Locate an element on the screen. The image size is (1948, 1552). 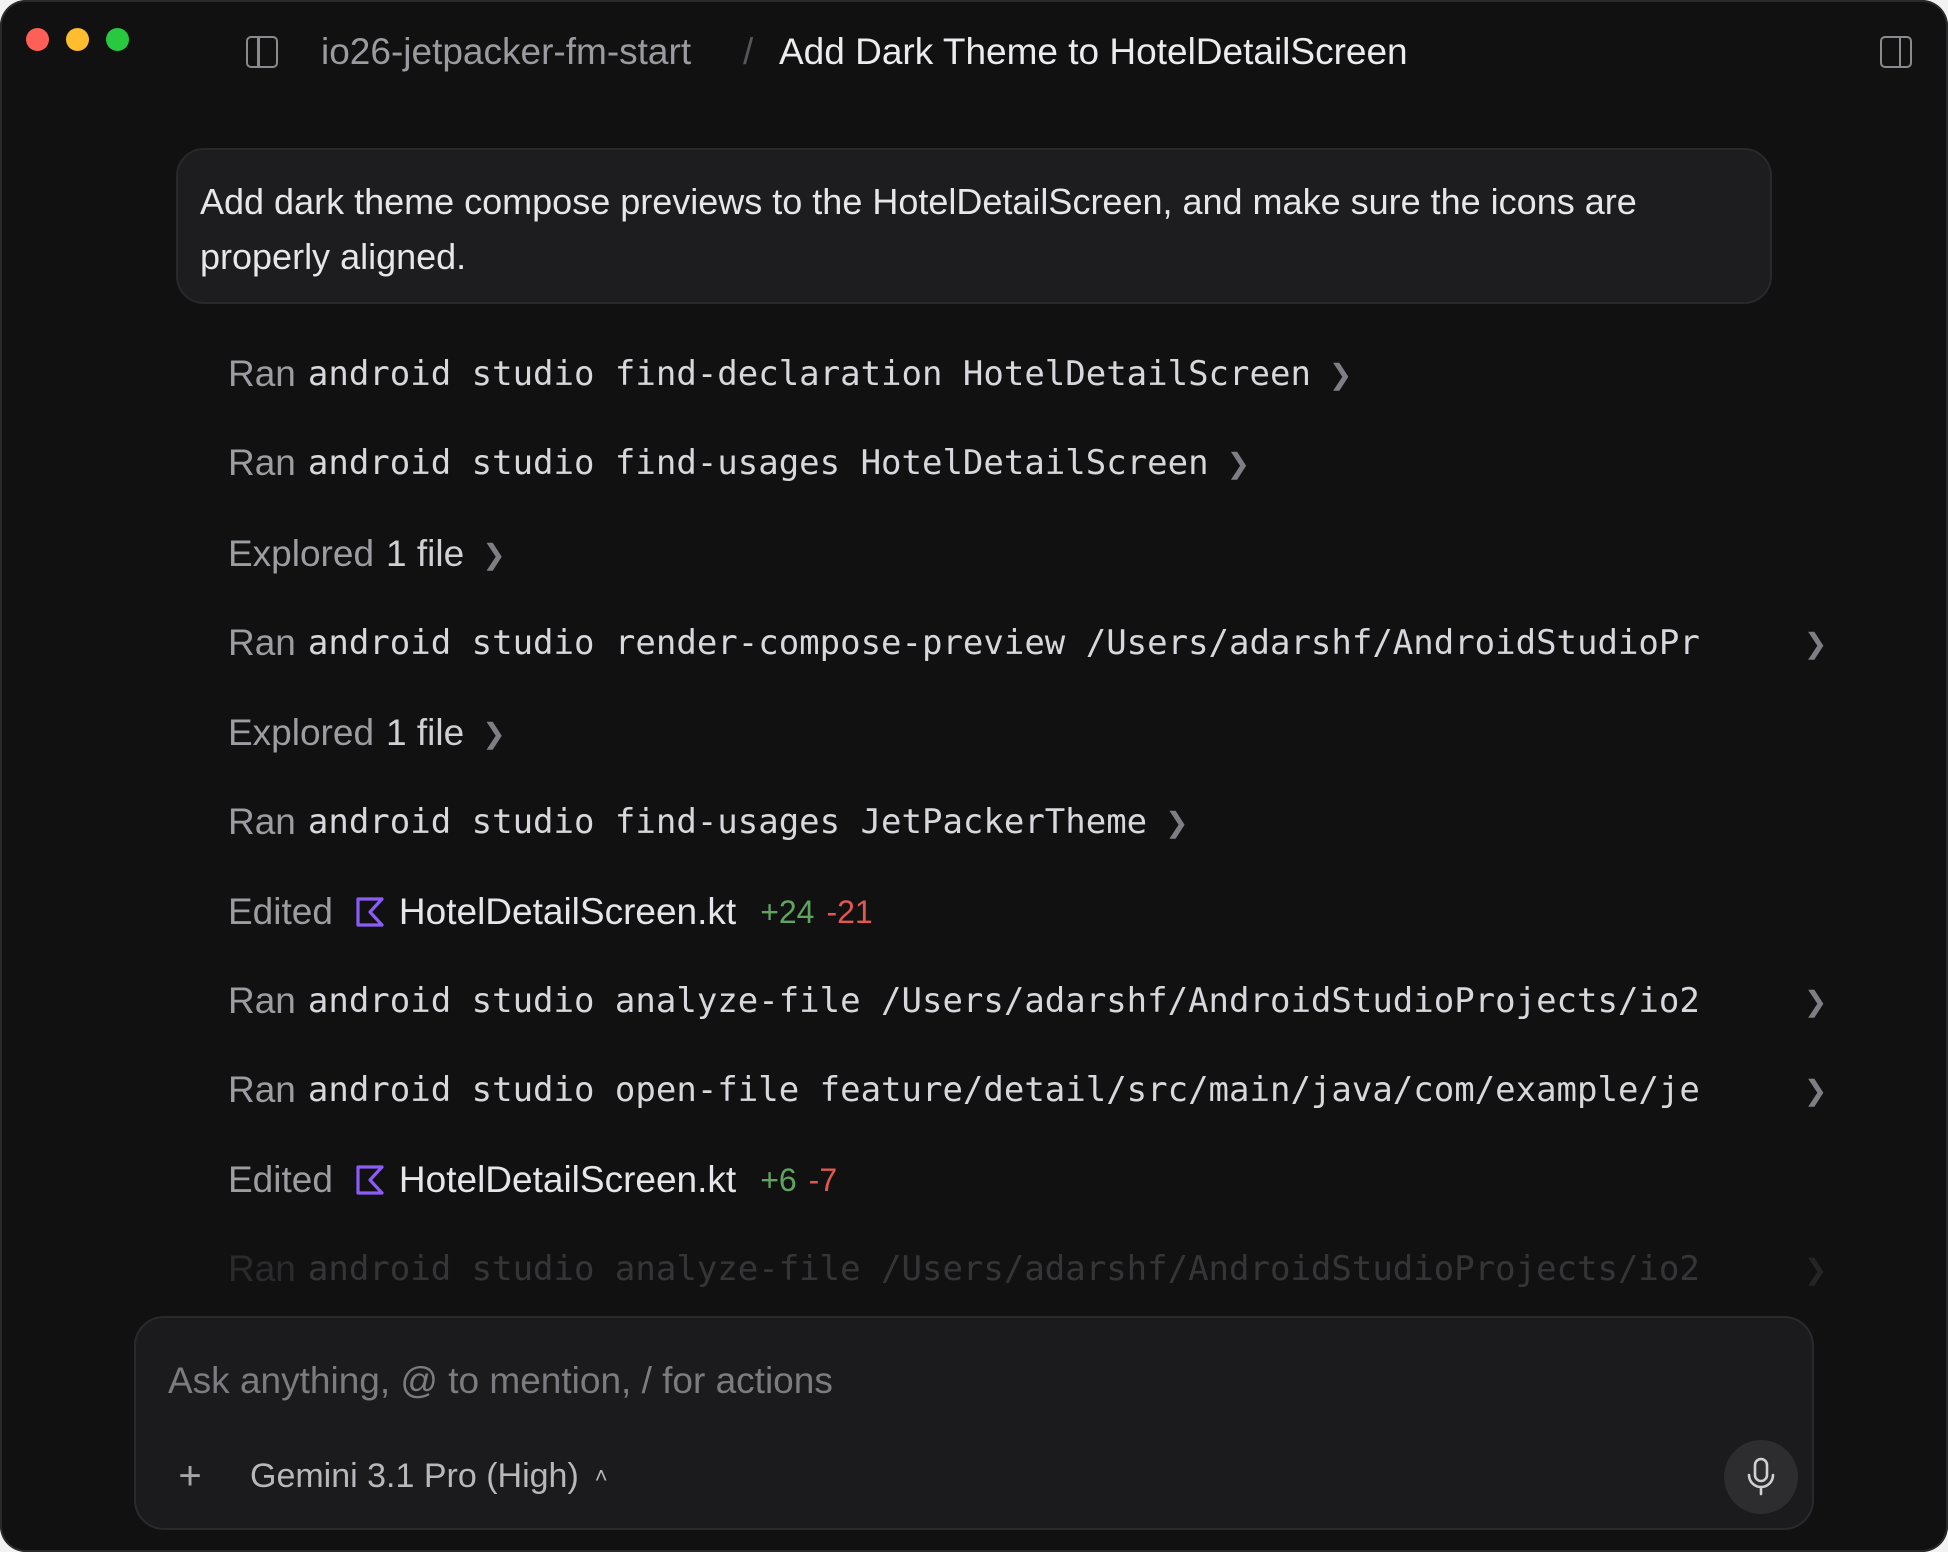
microphone-button is located at coordinates (1761, 1477).